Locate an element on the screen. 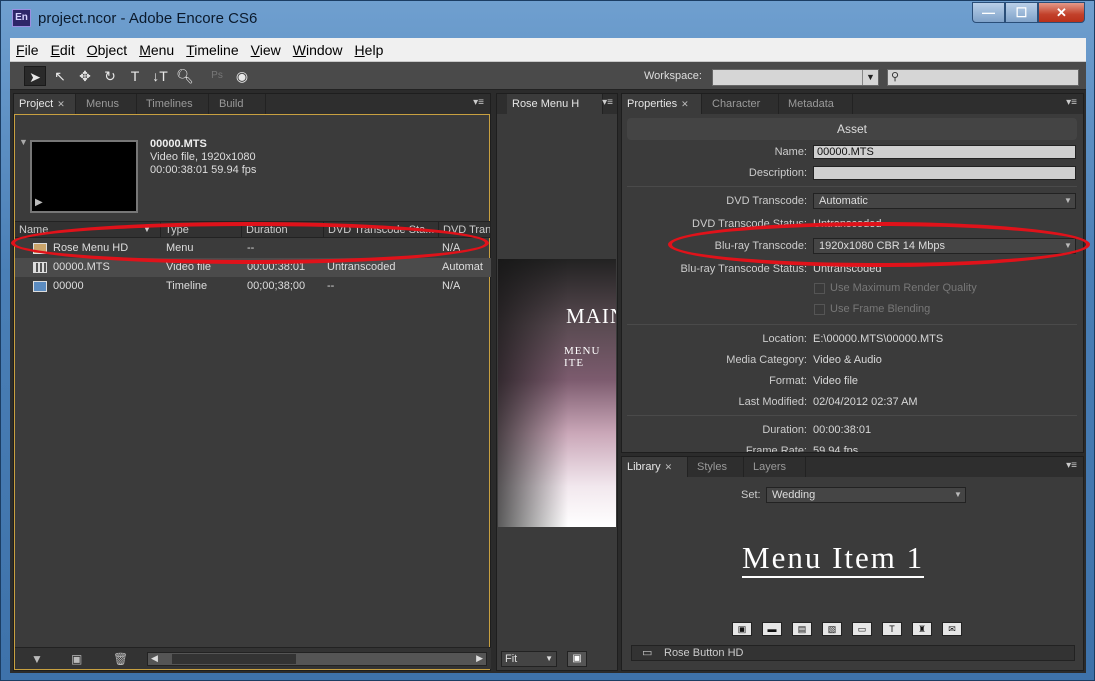  frame-blending-label: Use Frame Blending is located at coordinates (880, 309).